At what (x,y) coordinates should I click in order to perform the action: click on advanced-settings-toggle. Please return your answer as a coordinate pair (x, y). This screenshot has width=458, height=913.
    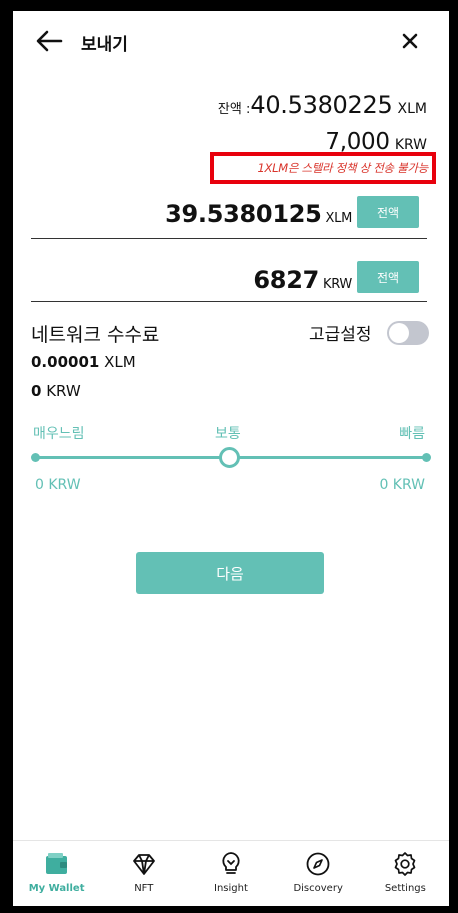
    Looking at the image, I should click on (408, 333).